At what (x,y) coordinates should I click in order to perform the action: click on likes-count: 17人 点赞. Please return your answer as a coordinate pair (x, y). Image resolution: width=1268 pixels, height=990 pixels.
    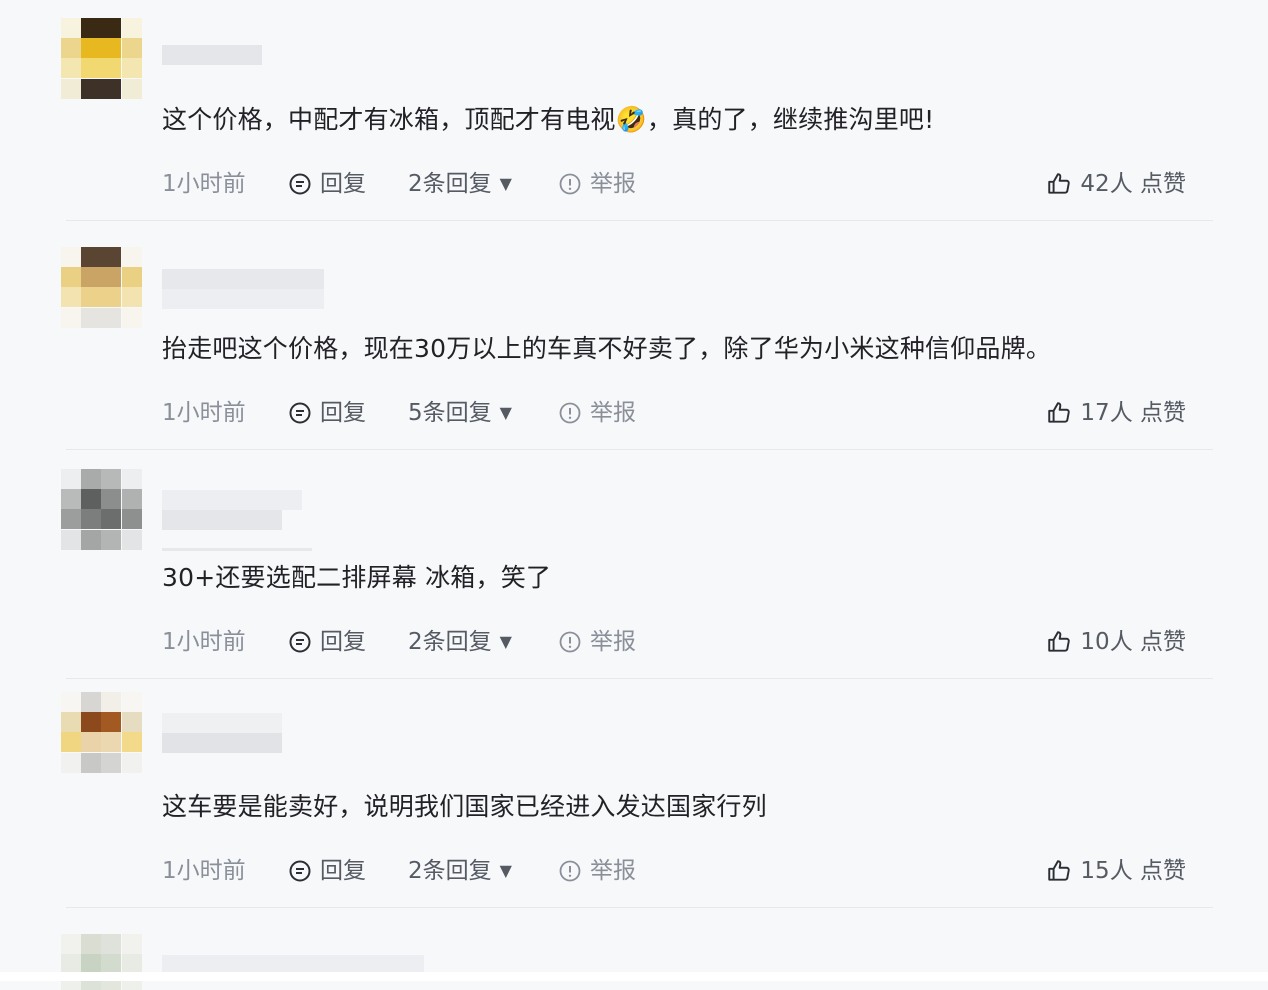
    Looking at the image, I should click on (1133, 413).